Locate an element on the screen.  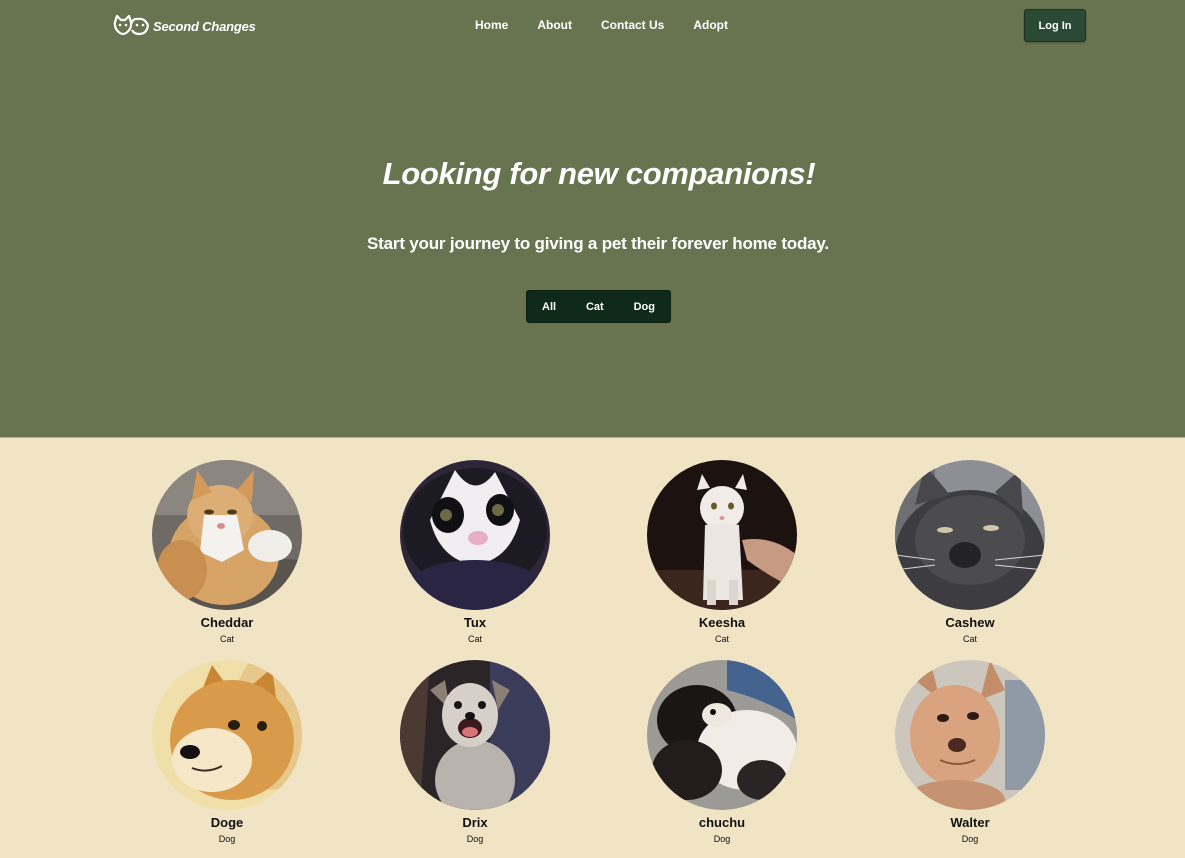
pet-card: Doge Dog is located at coordinates (227, 752).